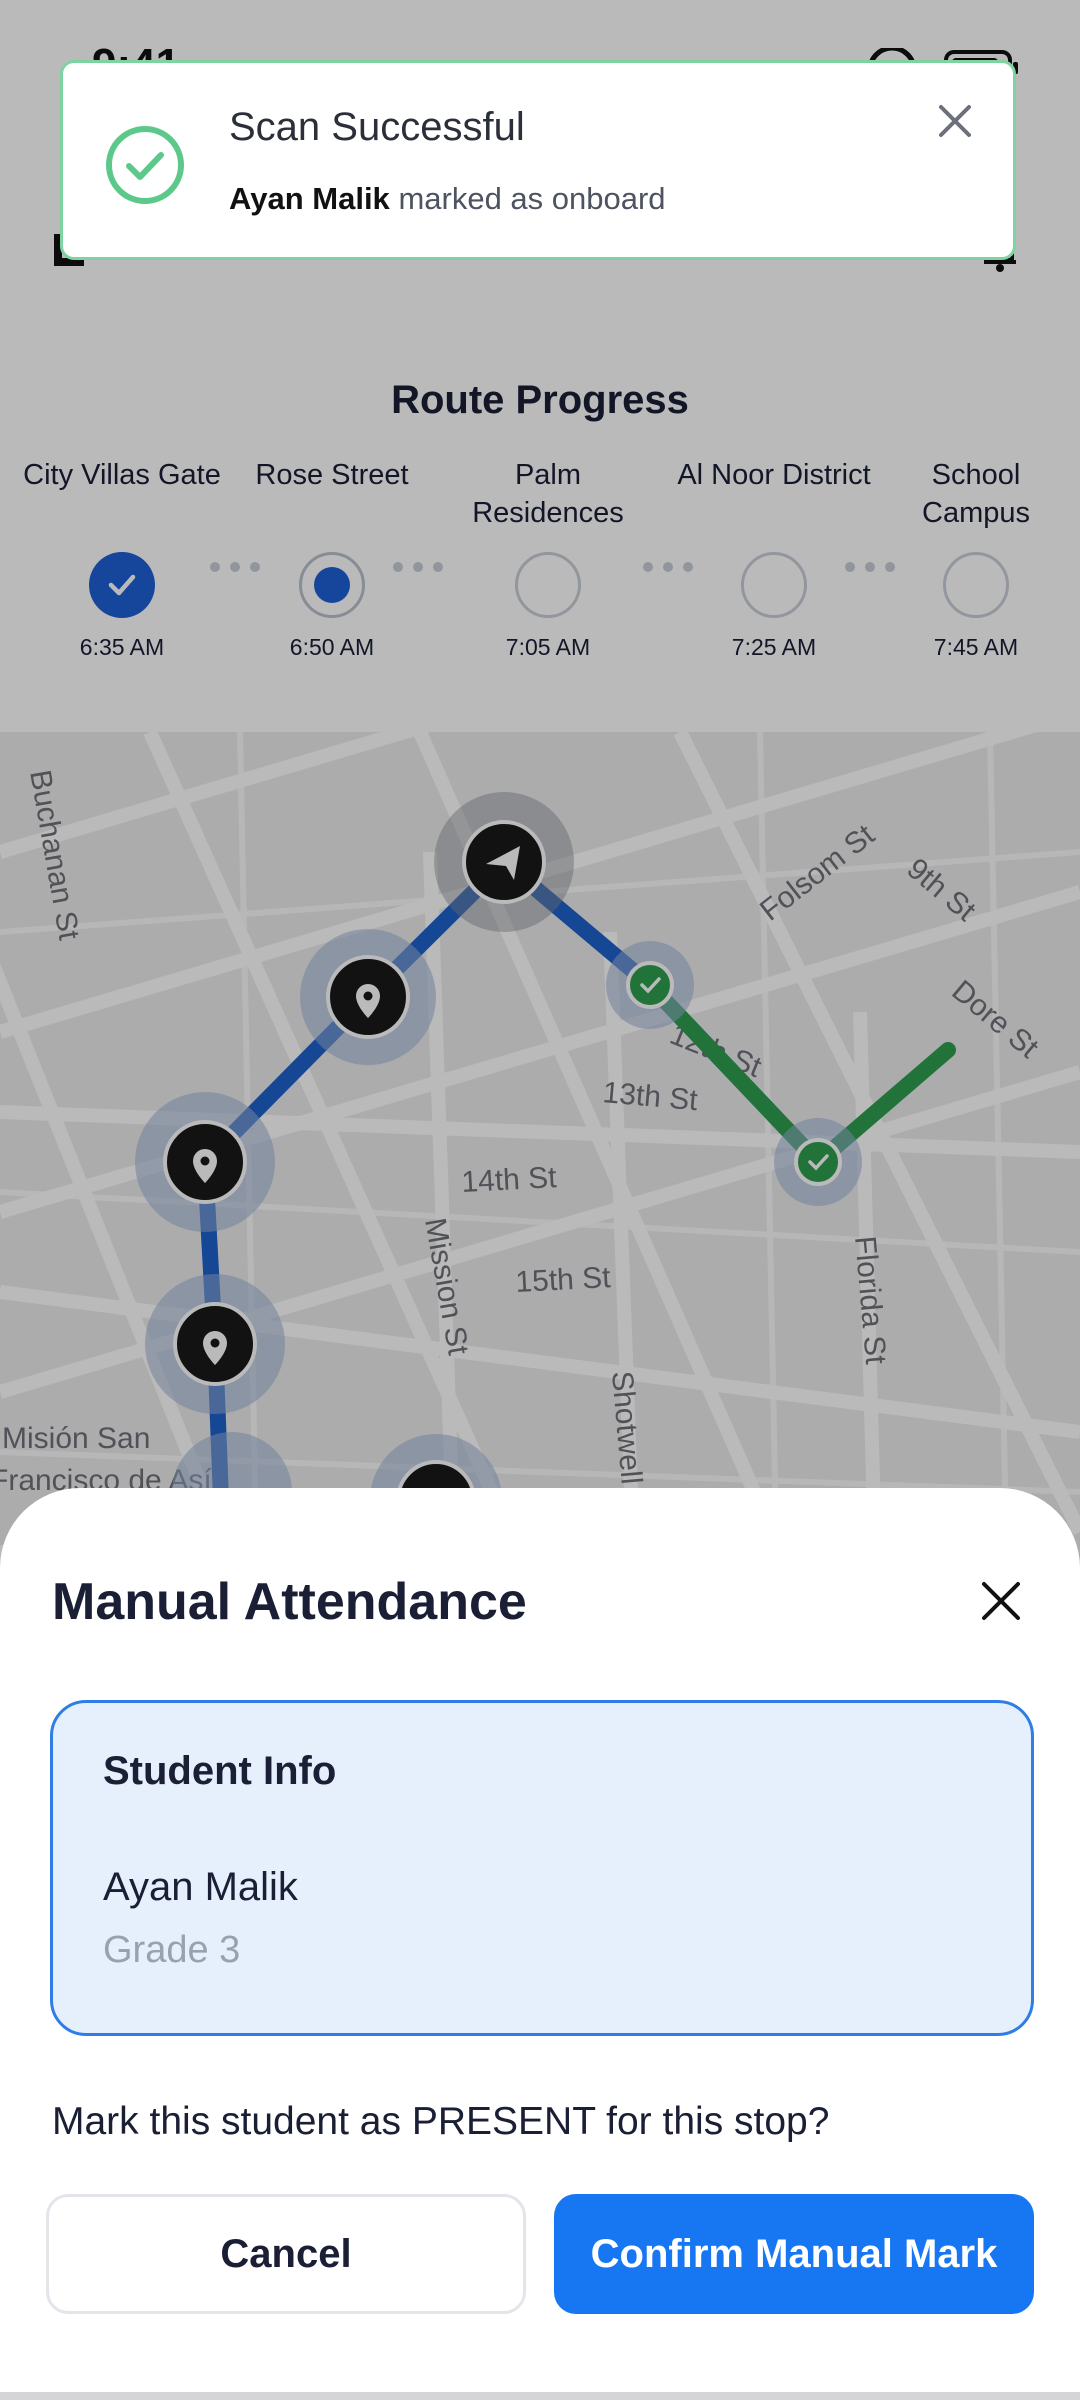  Describe the element at coordinates (542, 1868) in the screenshot. I see `student-info-card: Student Info Ayan Malik Grade 3` at that location.